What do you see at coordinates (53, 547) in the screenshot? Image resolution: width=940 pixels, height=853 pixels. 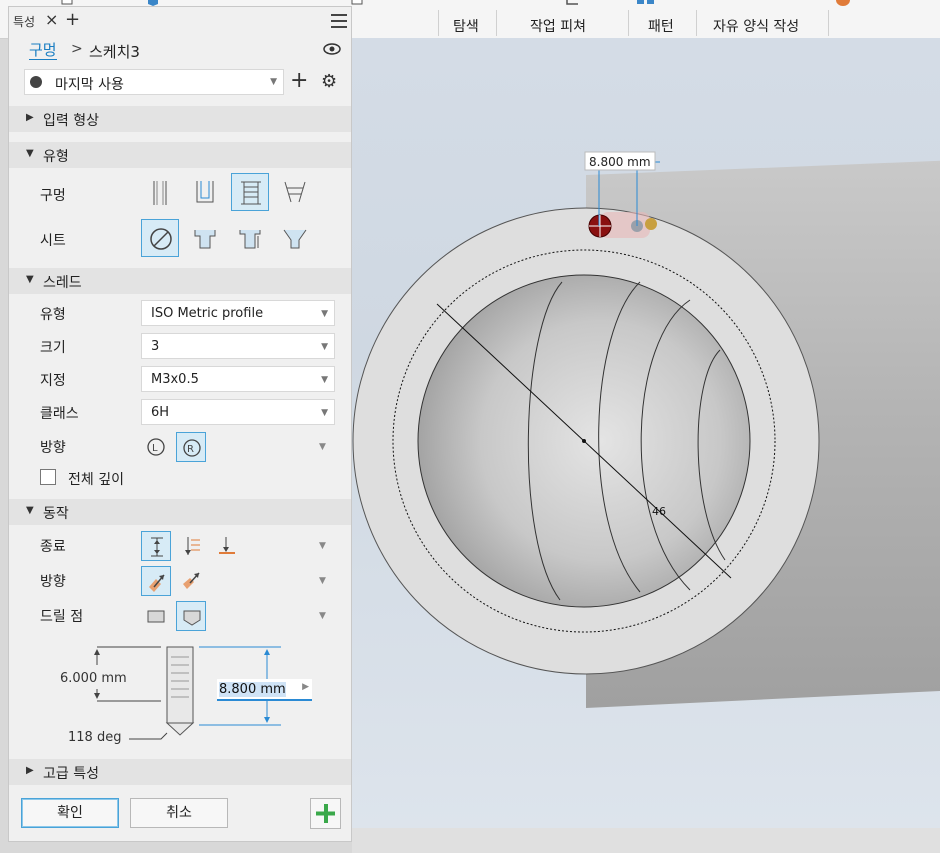 I see `termination-label: 종료` at bounding box center [53, 547].